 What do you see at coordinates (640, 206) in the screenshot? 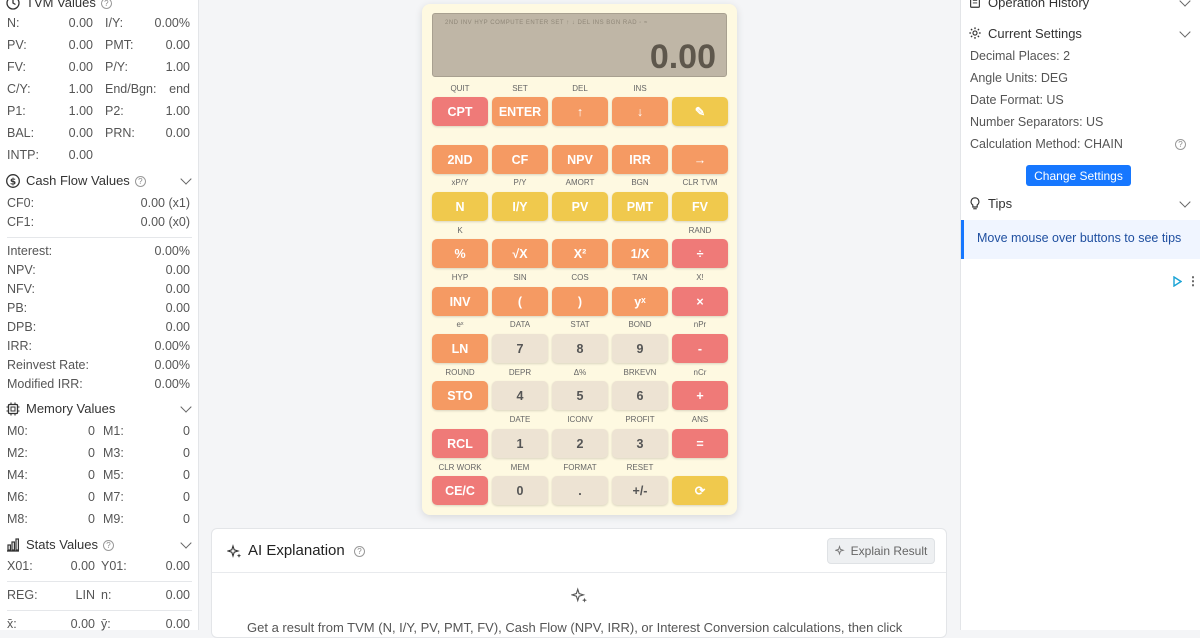
I see `key-pmt-button: PMT` at bounding box center [640, 206].